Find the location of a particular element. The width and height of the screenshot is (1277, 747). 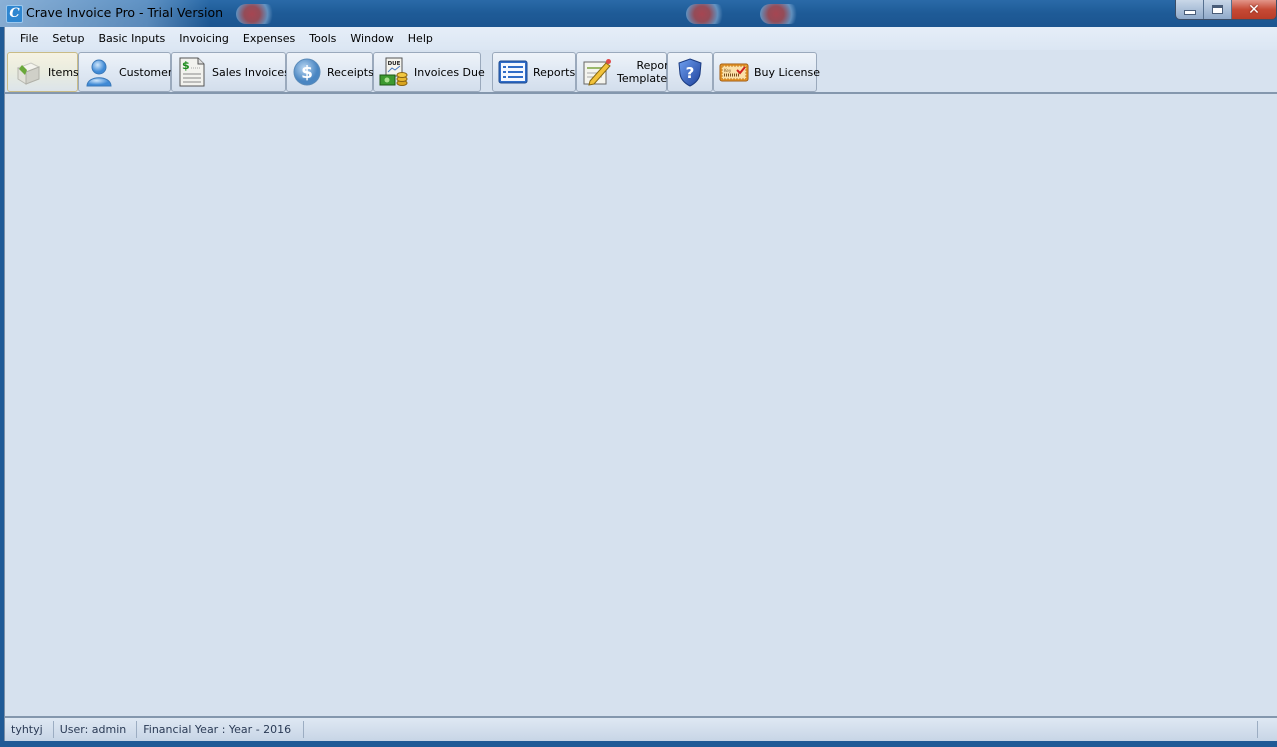

close-icon: ✕ is located at coordinates (1254, 9).